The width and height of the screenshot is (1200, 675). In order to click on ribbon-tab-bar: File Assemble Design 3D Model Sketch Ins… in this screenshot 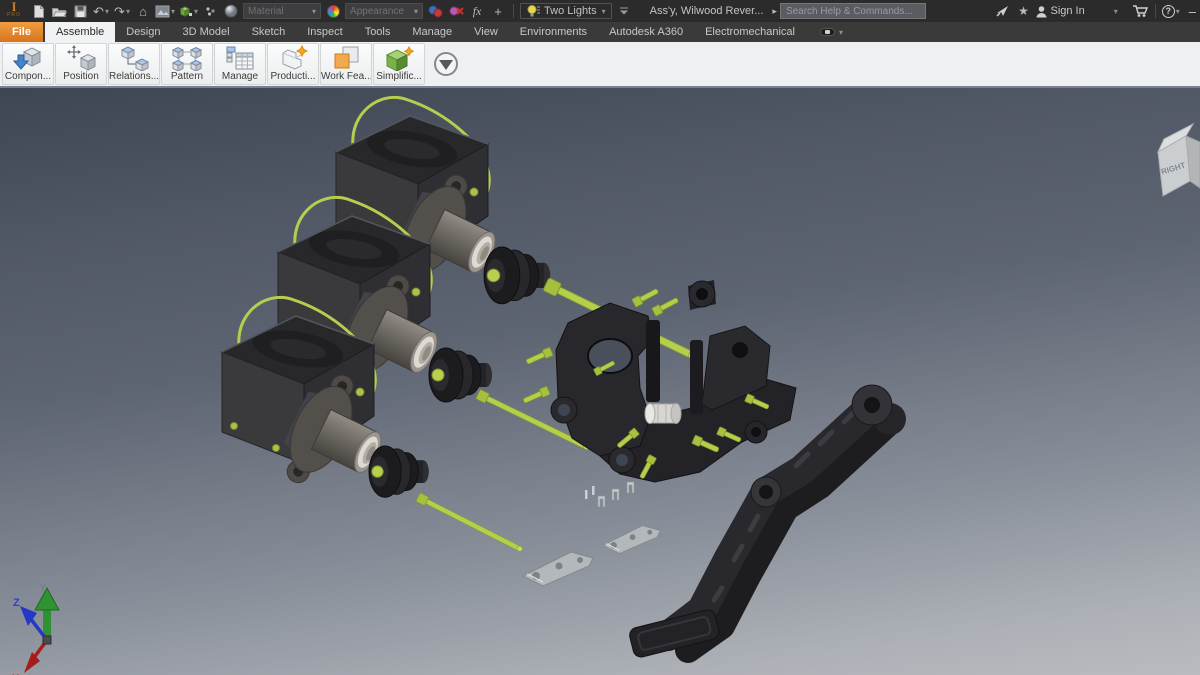, I will do `click(600, 32)`.